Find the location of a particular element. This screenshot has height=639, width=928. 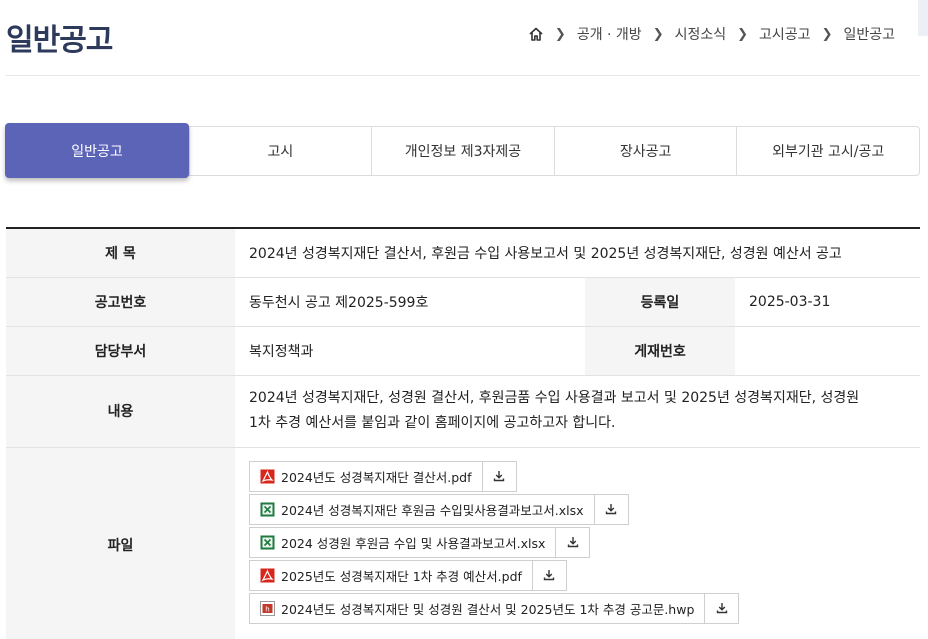

subject-label: 제 목 is located at coordinates (120, 253).